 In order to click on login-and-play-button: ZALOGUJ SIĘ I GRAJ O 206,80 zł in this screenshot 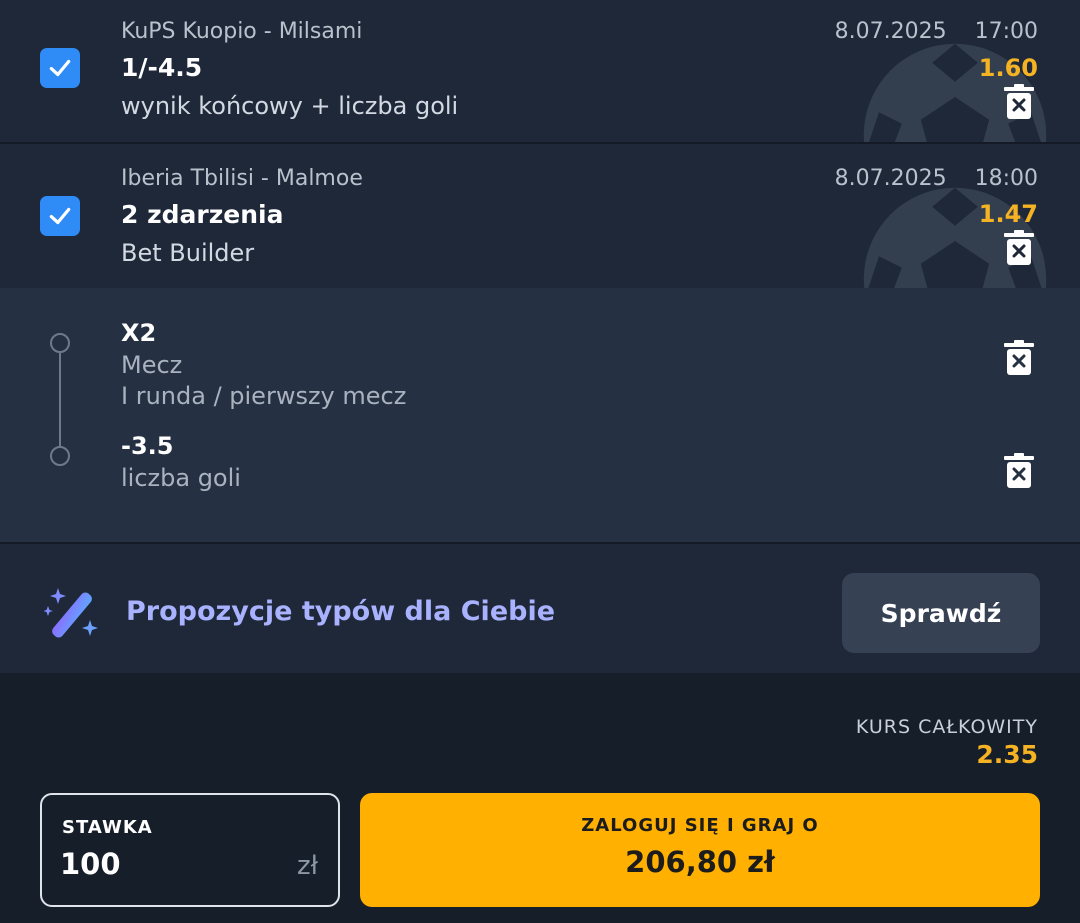, I will do `click(700, 850)`.